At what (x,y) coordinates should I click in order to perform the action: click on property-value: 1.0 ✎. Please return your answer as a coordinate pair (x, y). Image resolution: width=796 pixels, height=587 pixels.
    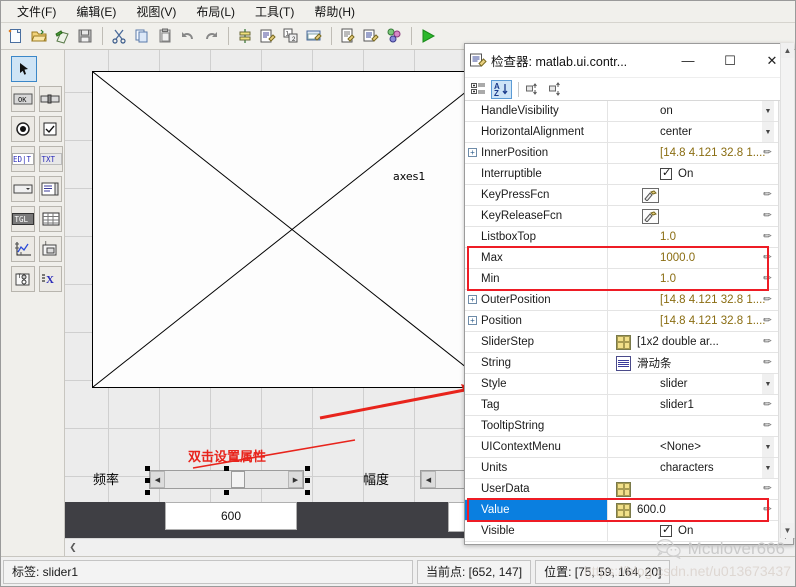
    Looking at the image, I should click on (693, 279).